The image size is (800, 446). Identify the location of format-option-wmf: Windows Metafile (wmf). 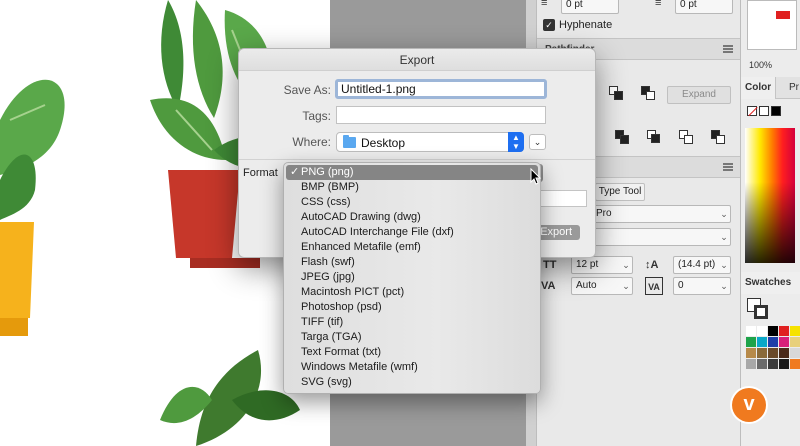
(412, 367).